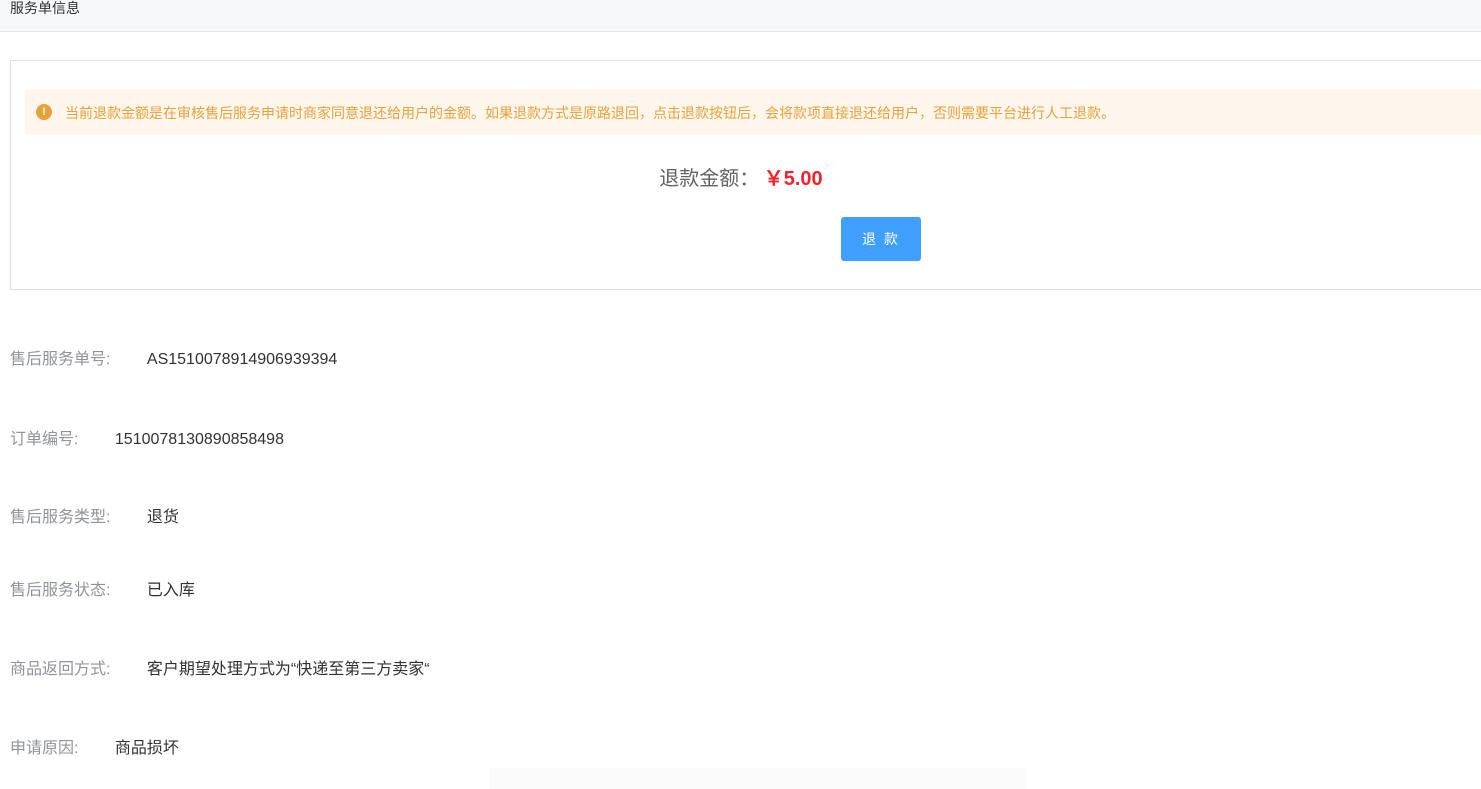 The height and width of the screenshot is (789, 1481). I want to click on info-row-service-status: 售后服务状态: 已入库, so click(102, 588).